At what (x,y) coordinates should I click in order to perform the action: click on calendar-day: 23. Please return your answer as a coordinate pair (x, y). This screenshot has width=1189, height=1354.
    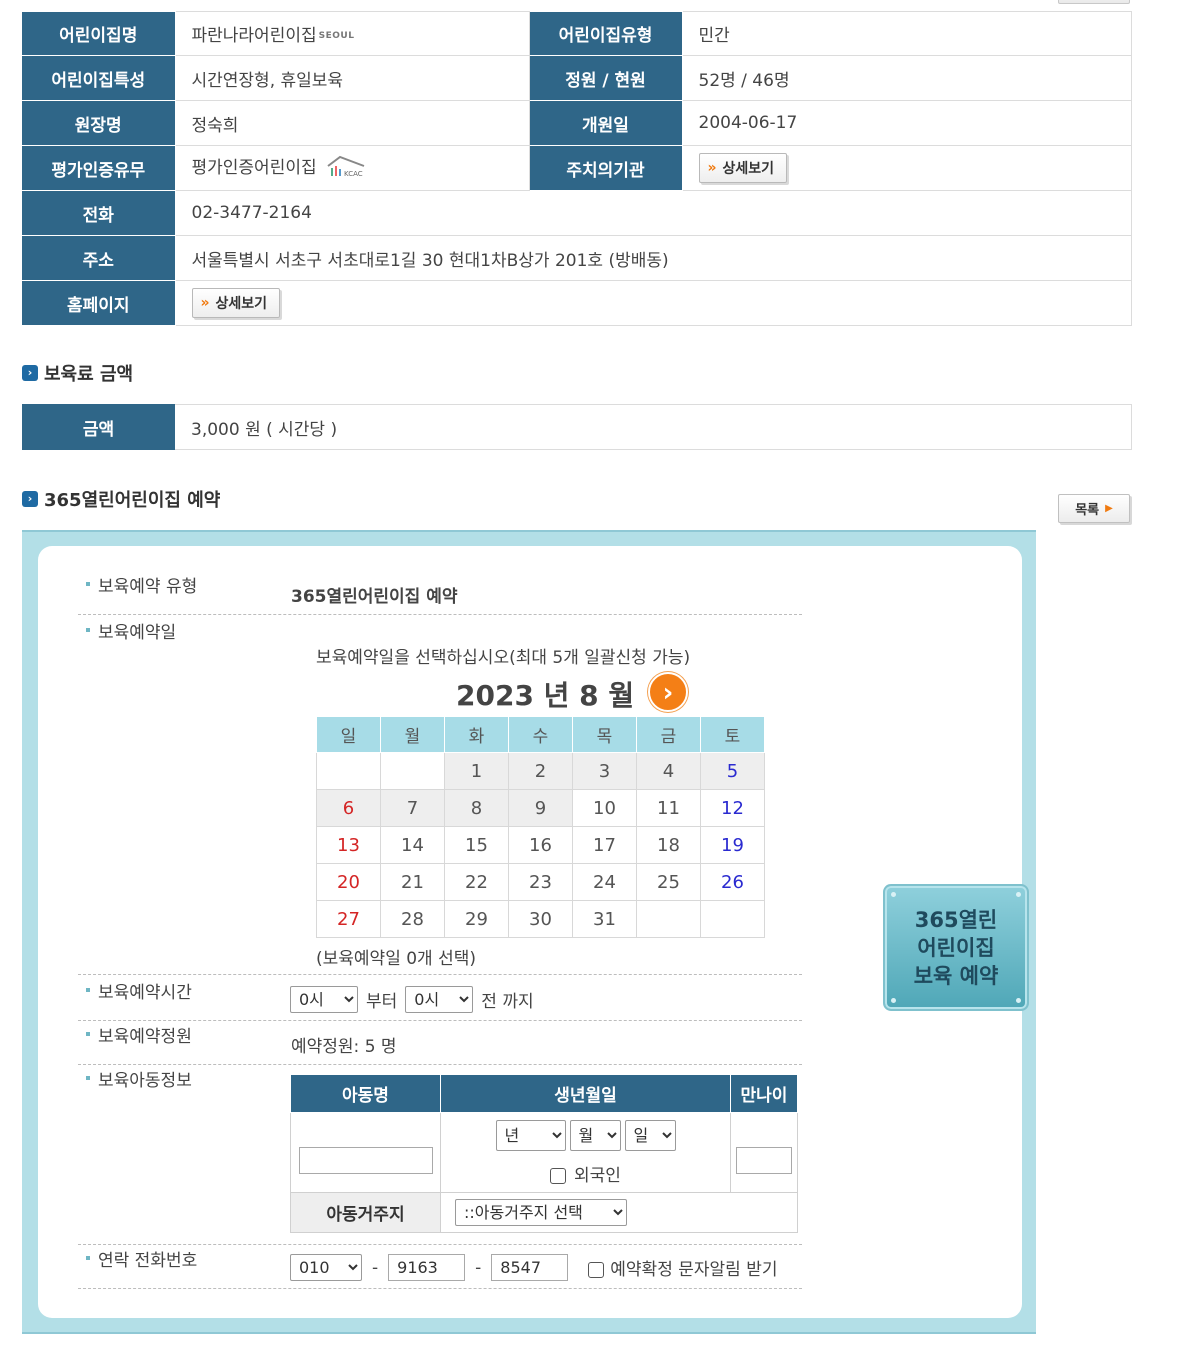
    Looking at the image, I should click on (540, 882).